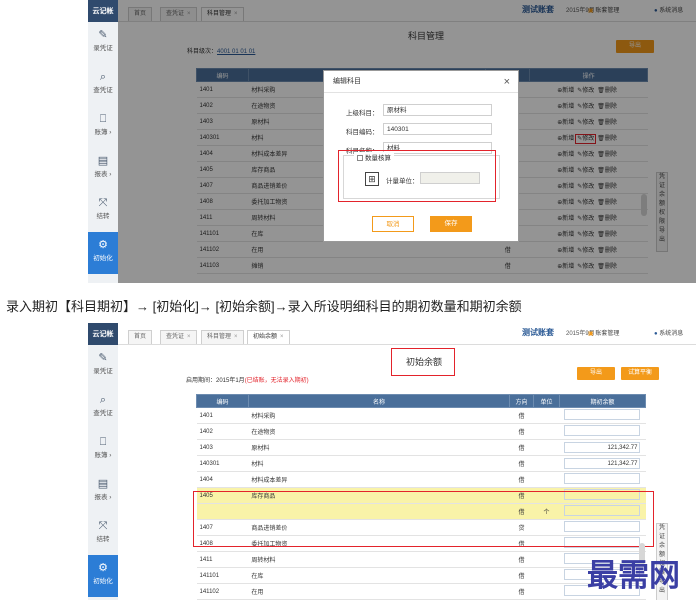  What do you see at coordinates (437, 129) in the screenshot?
I see `subject-code-field: 140301` at bounding box center [437, 129].